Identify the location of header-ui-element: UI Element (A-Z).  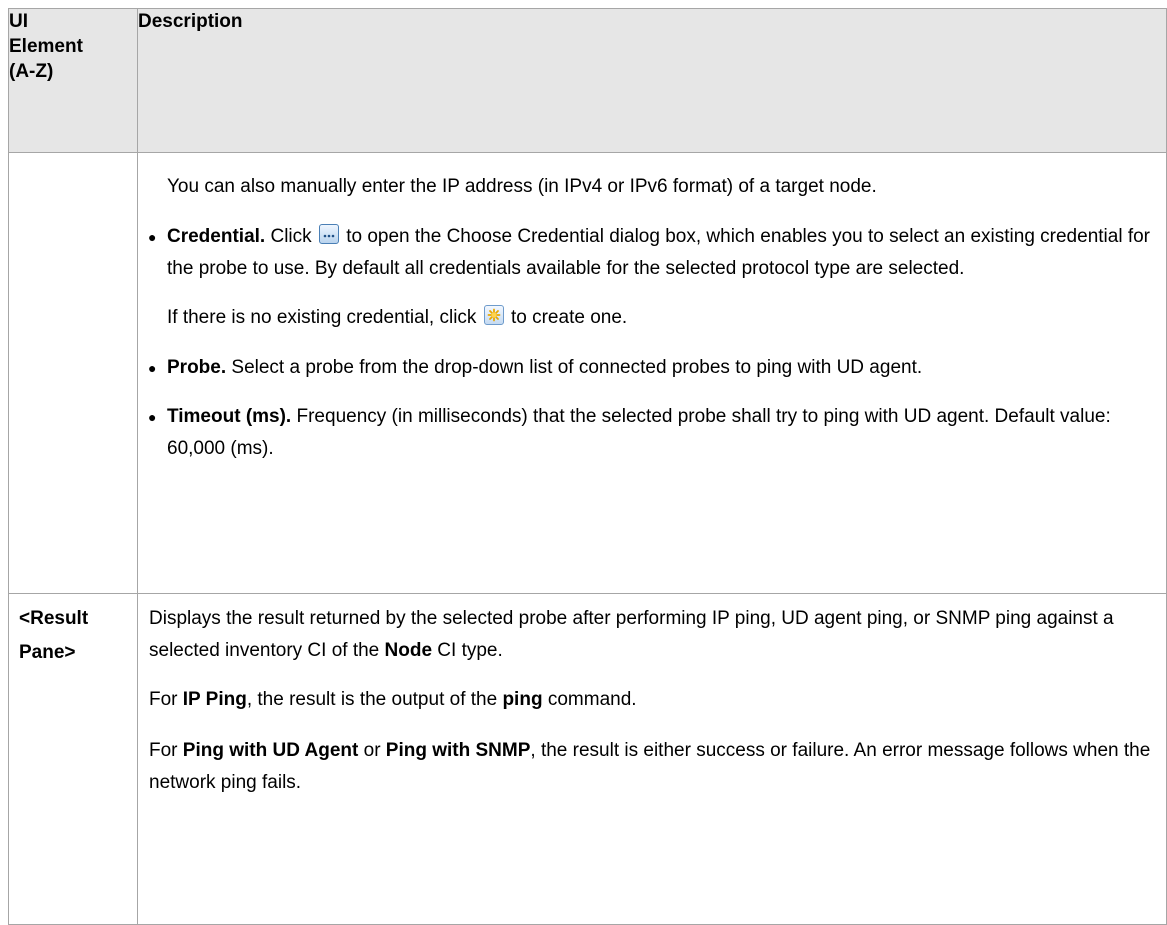
(73, 80).